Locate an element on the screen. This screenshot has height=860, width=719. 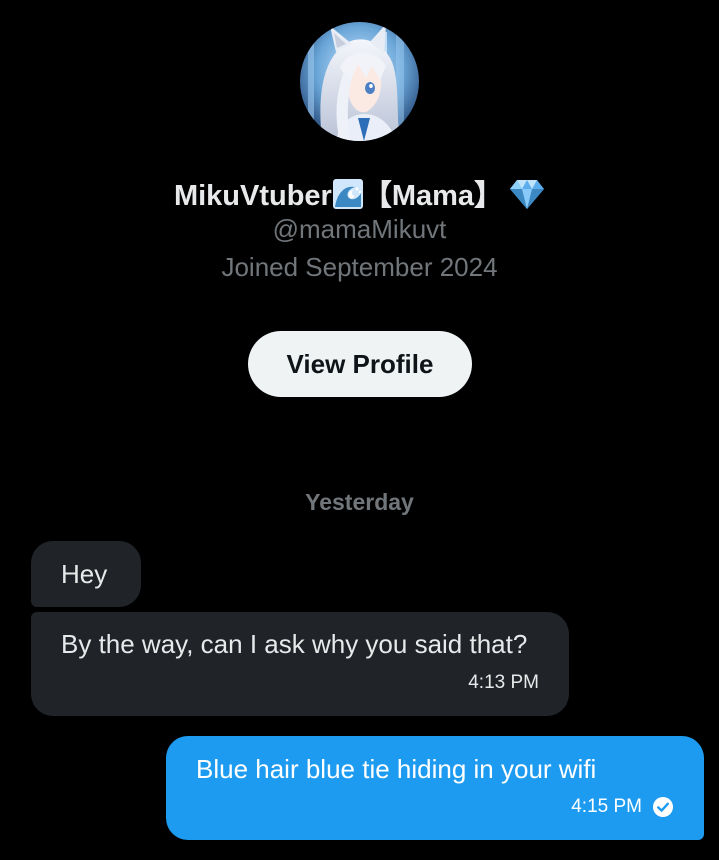
message-text: Blue hair blue tie hiding in your wifi is located at coordinates (396, 769).